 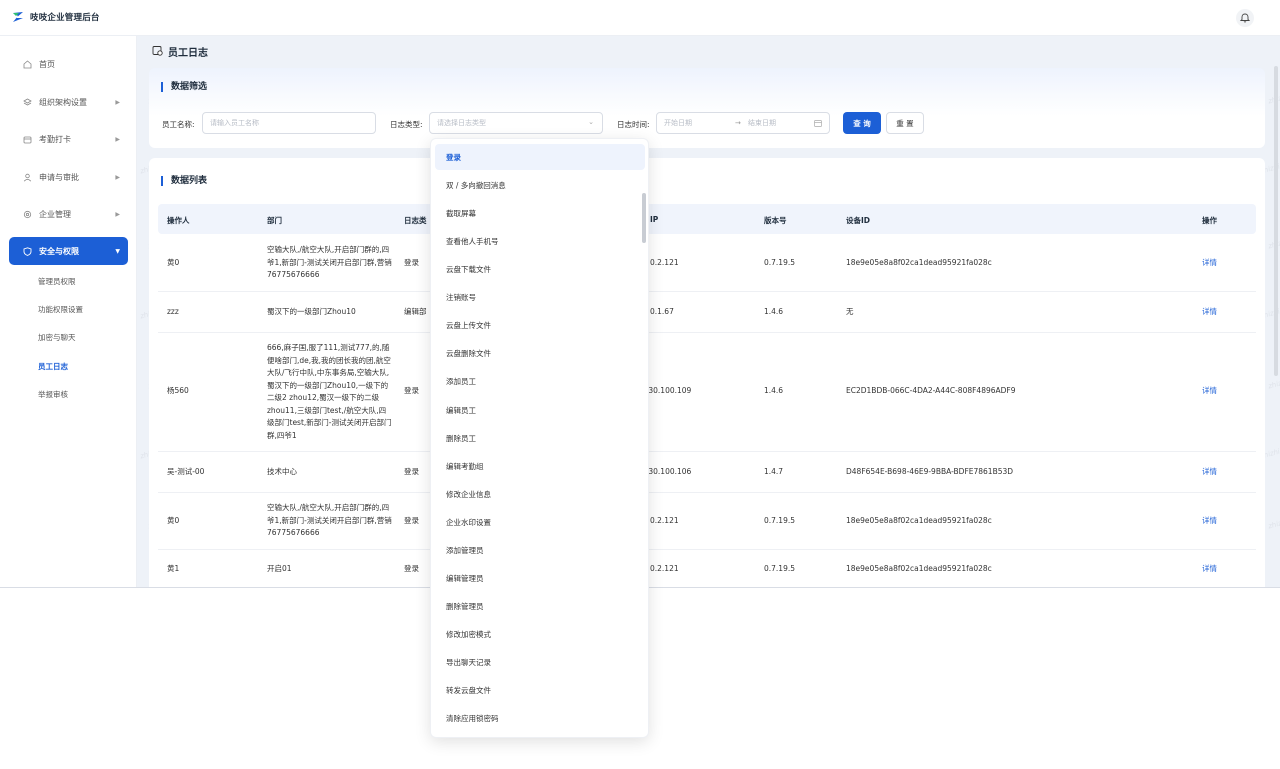 What do you see at coordinates (55, 139) in the screenshot?
I see `sidebar-item-label: 考勤打卡` at bounding box center [55, 139].